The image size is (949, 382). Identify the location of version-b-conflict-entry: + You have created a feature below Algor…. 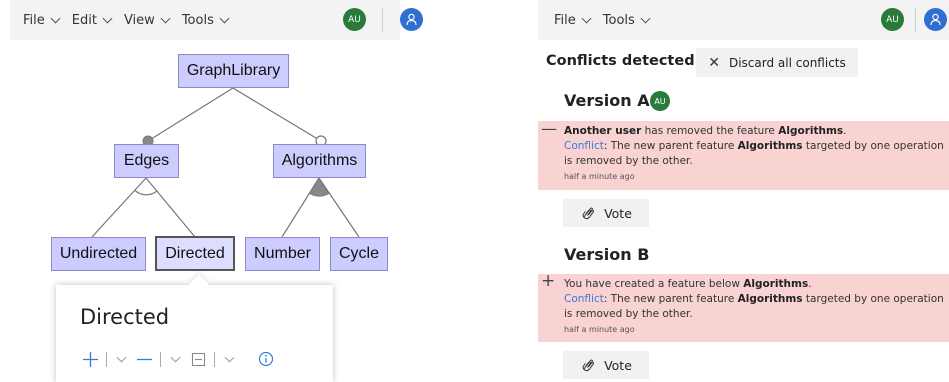
(743, 306).